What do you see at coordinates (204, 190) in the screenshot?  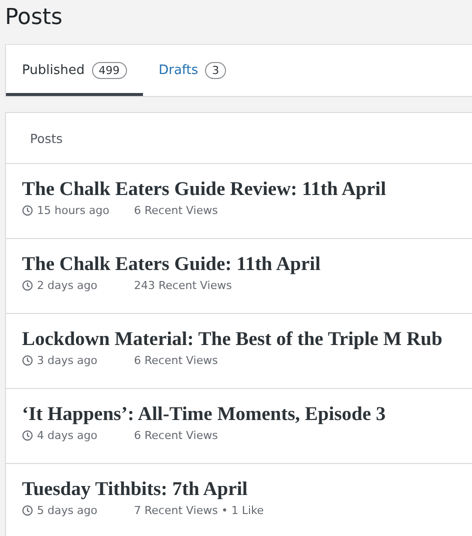 I see `post-title: The Chalk Eaters Guide Review: 11th April` at bounding box center [204, 190].